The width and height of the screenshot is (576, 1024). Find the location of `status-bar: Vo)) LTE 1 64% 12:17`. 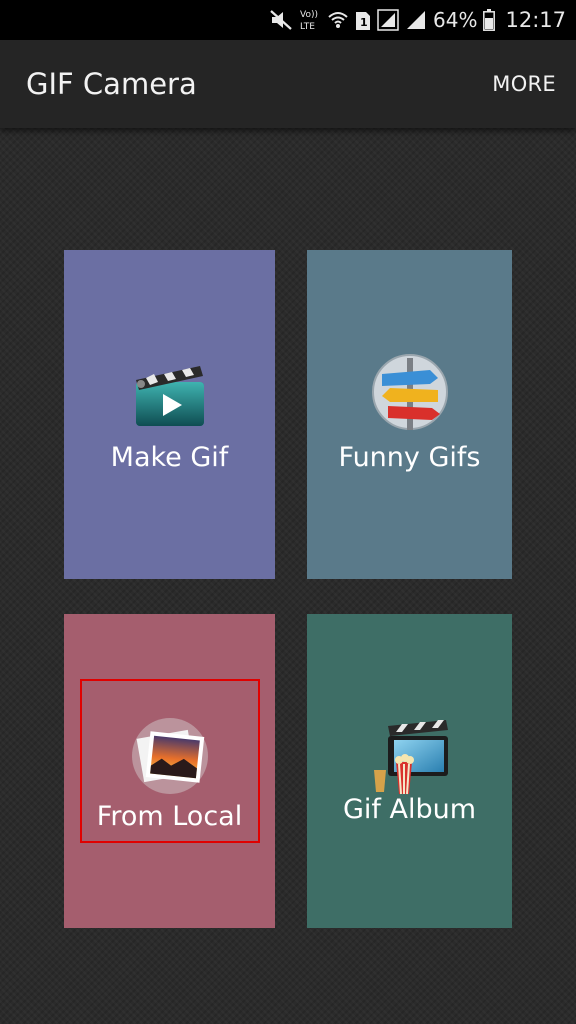

status-bar: Vo)) LTE 1 64% 12:17 is located at coordinates (288, 20).